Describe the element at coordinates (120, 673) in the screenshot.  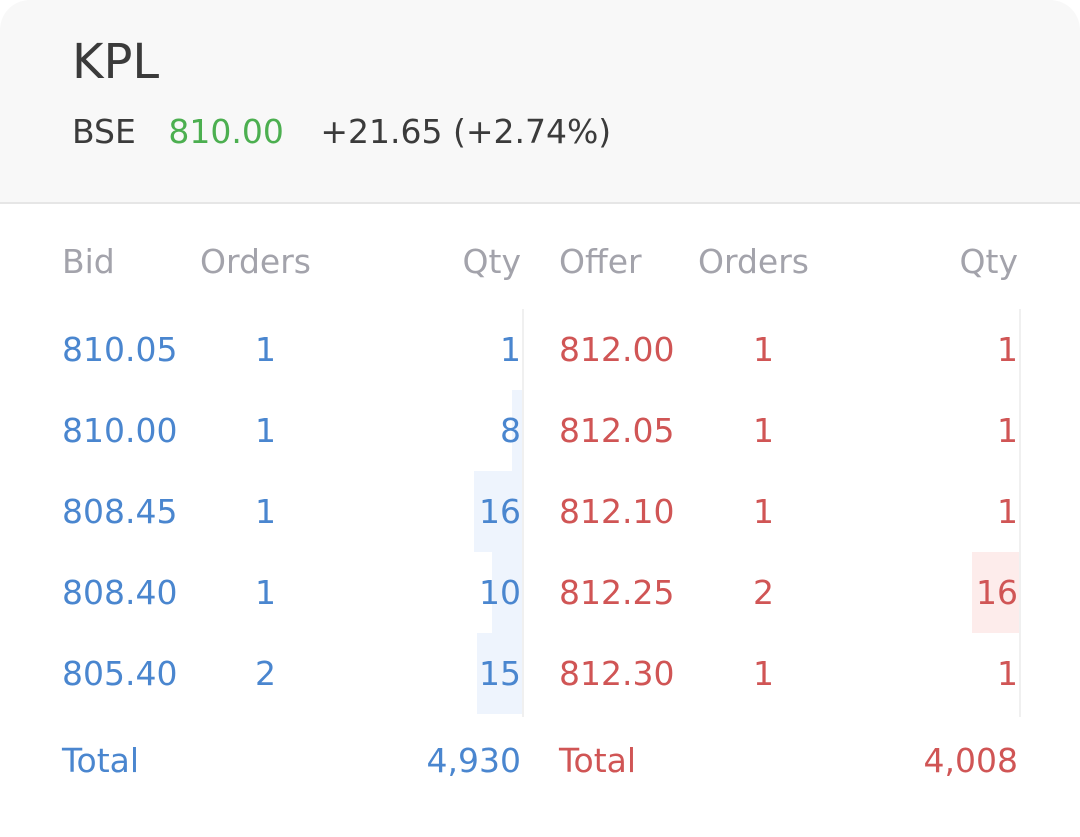
I see `bid-price: 805.40` at that location.